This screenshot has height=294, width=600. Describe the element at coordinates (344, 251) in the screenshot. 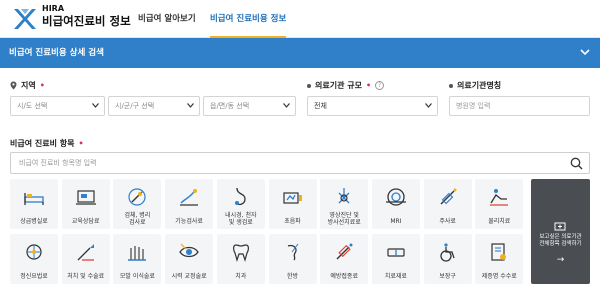

I see `vaccine-icon` at that location.